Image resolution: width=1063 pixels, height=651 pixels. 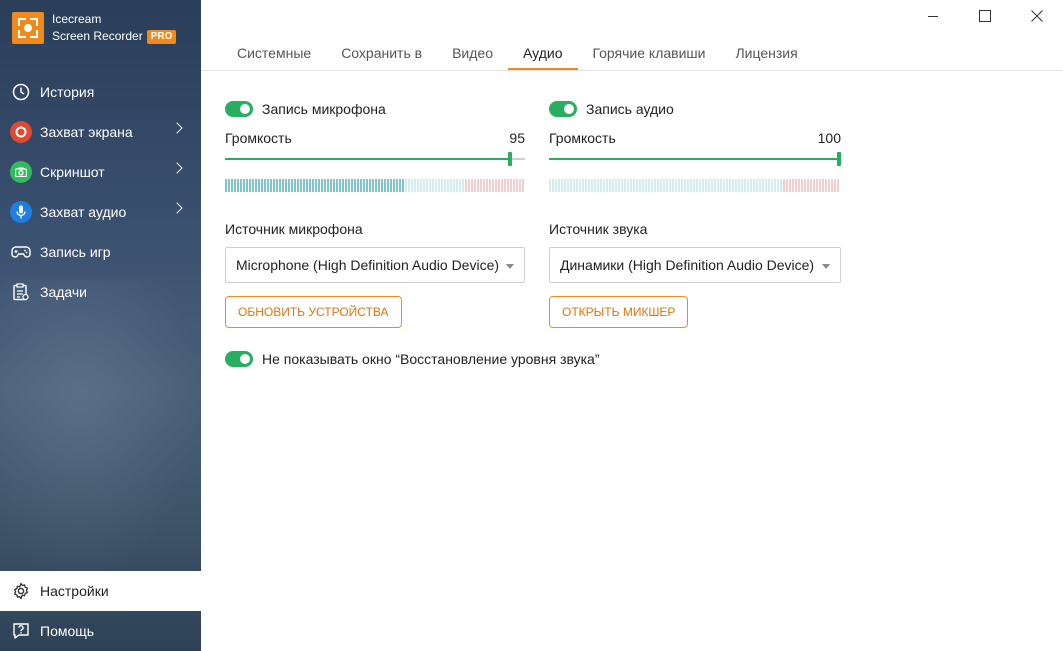 I want to click on sidebar-item-history: История, so click(x=100, y=92).